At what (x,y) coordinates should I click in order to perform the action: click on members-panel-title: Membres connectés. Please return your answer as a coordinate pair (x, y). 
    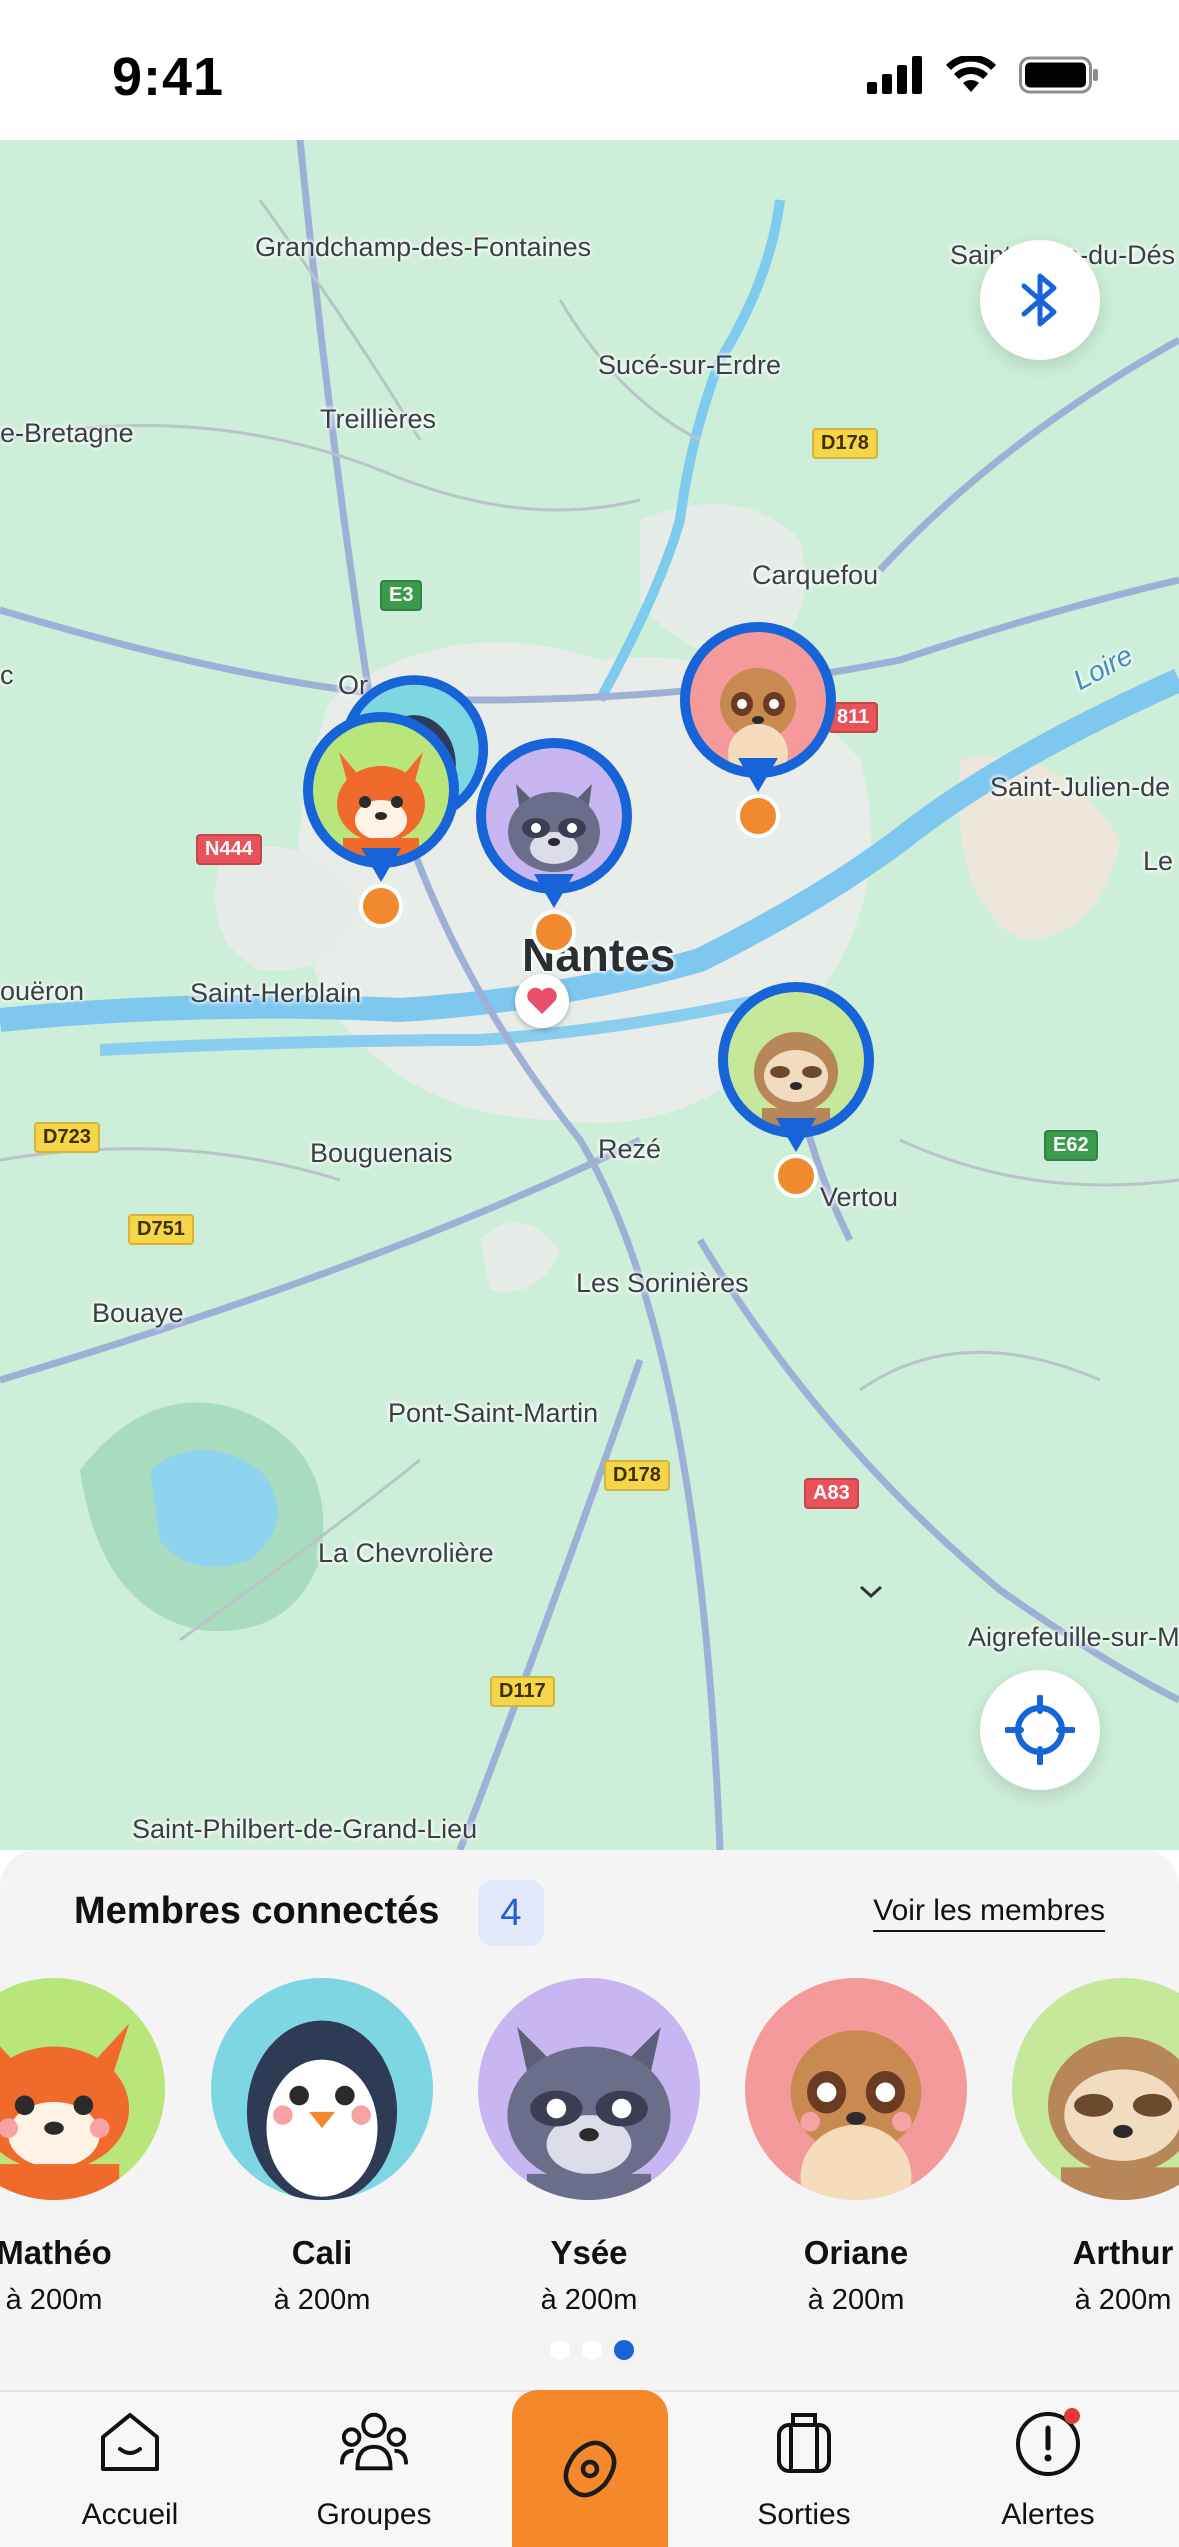
    Looking at the image, I should click on (257, 1911).